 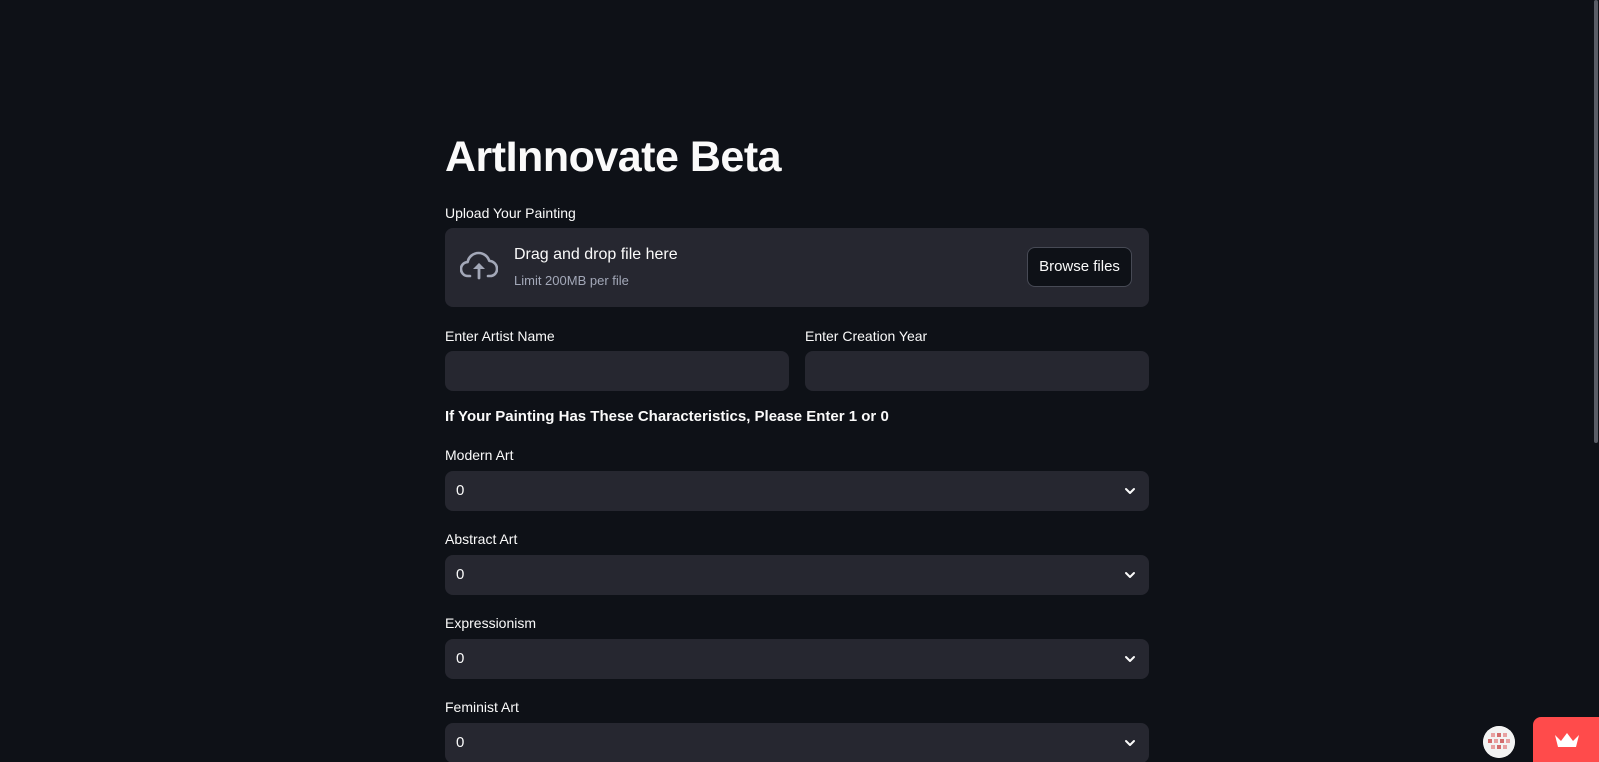 What do you see at coordinates (479, 265) in the screenshot?
I see `cloud-upload-icon` at bounding box center [479, 265].